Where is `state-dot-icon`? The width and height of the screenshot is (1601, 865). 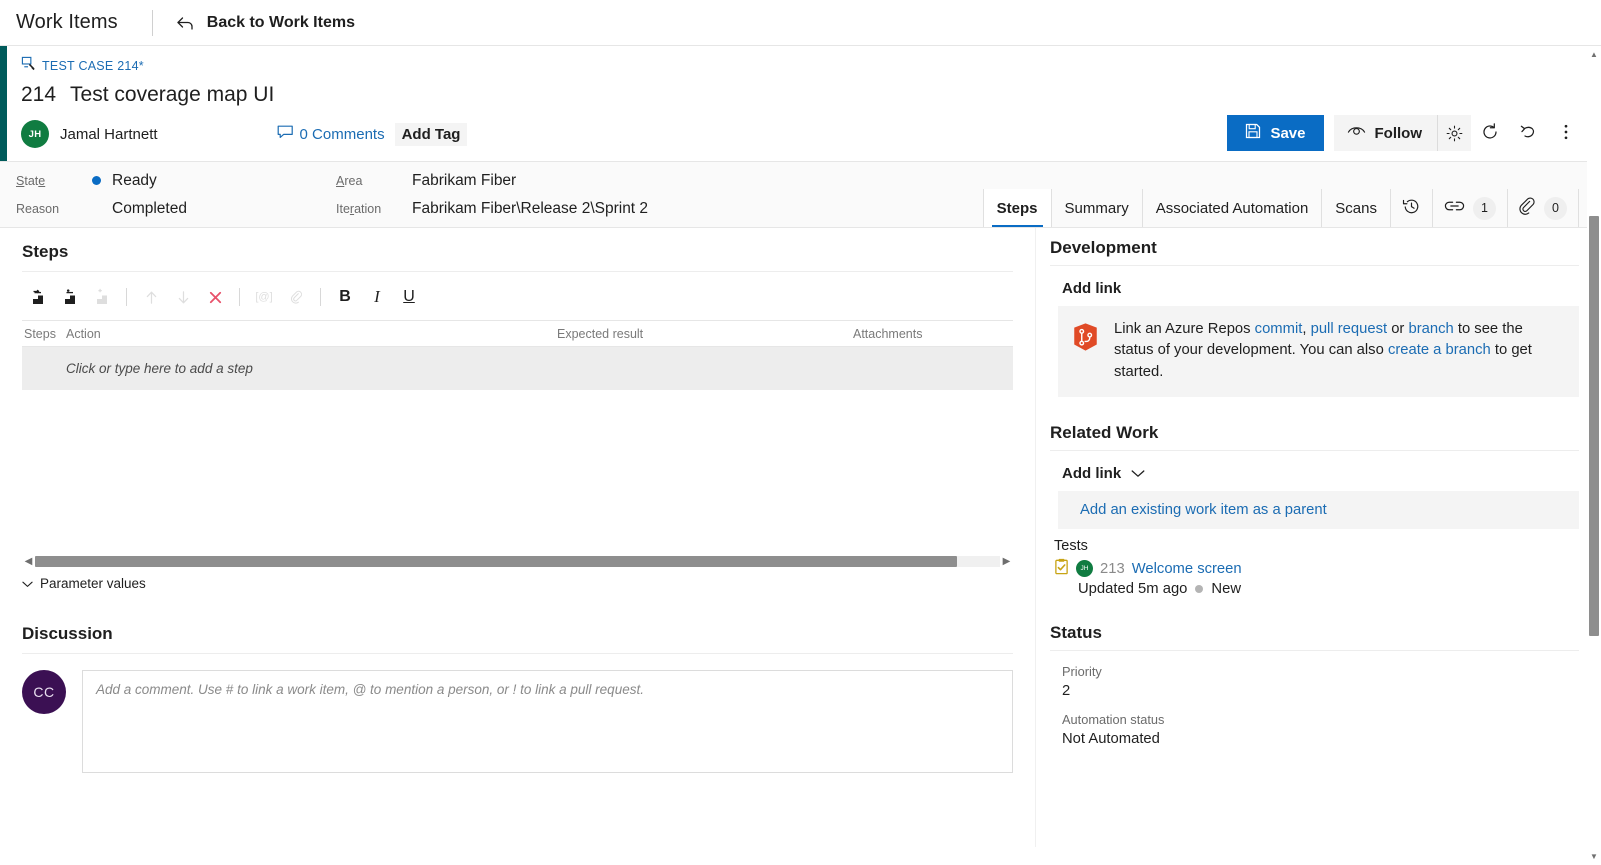
state-dot-icon is located at coordinates (96, 180).